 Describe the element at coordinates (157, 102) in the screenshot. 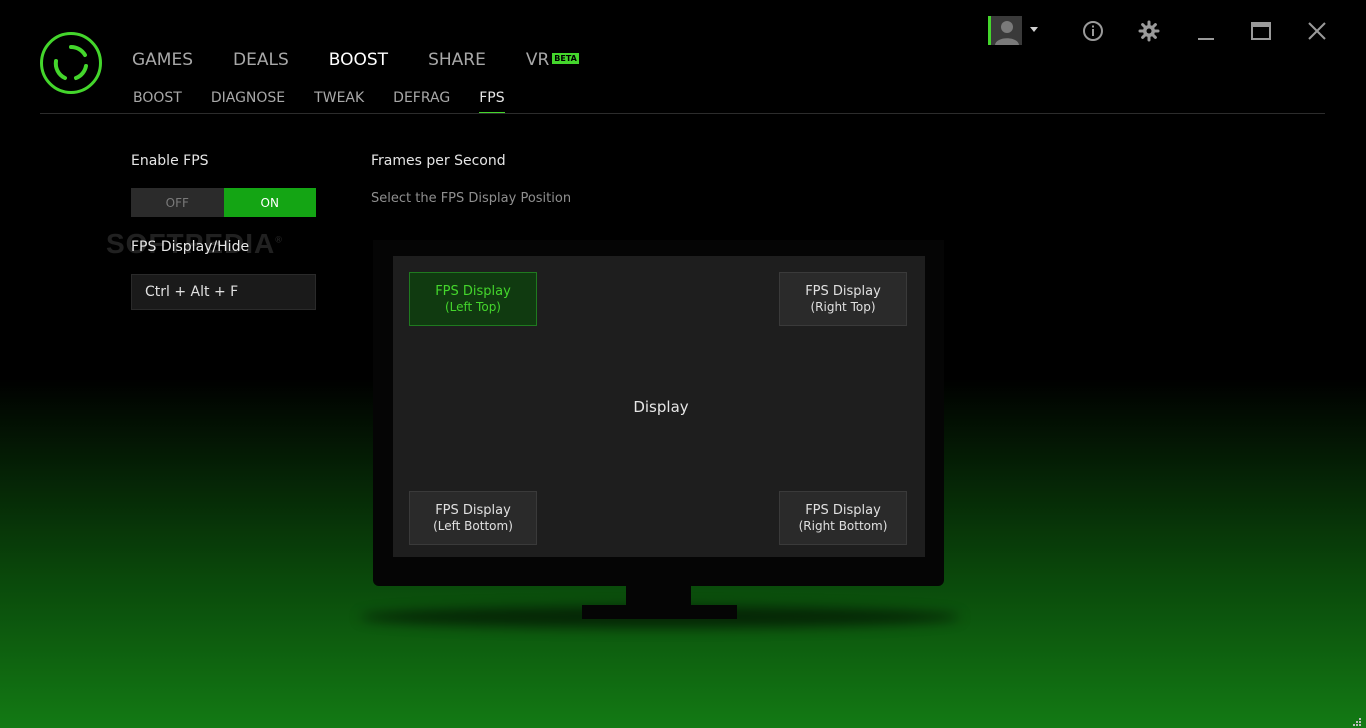

I see `subnav-boost: BOOST` at that location.